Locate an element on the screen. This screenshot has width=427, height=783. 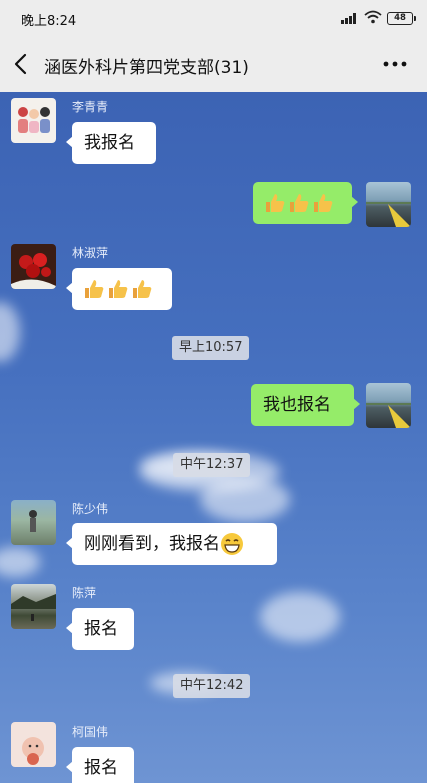
chat-header: 涵医外科片第四党支部(31) is located at coordinates (213, 64).